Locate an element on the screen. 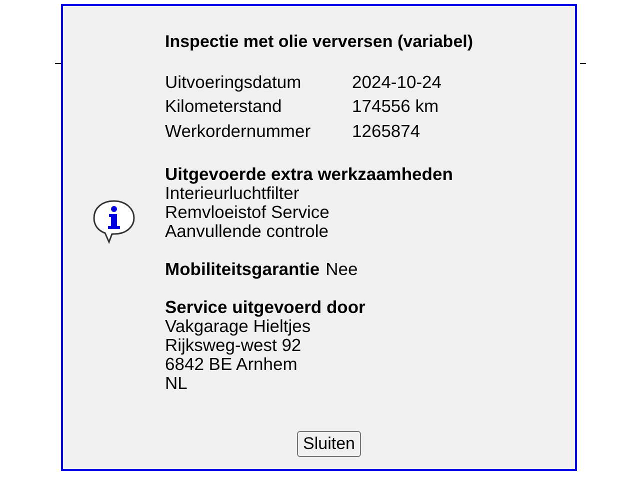 The height and width of the screenshot is (480, 640). address-line: Rijksweg-west 92 is located at coordinates (233, 345).